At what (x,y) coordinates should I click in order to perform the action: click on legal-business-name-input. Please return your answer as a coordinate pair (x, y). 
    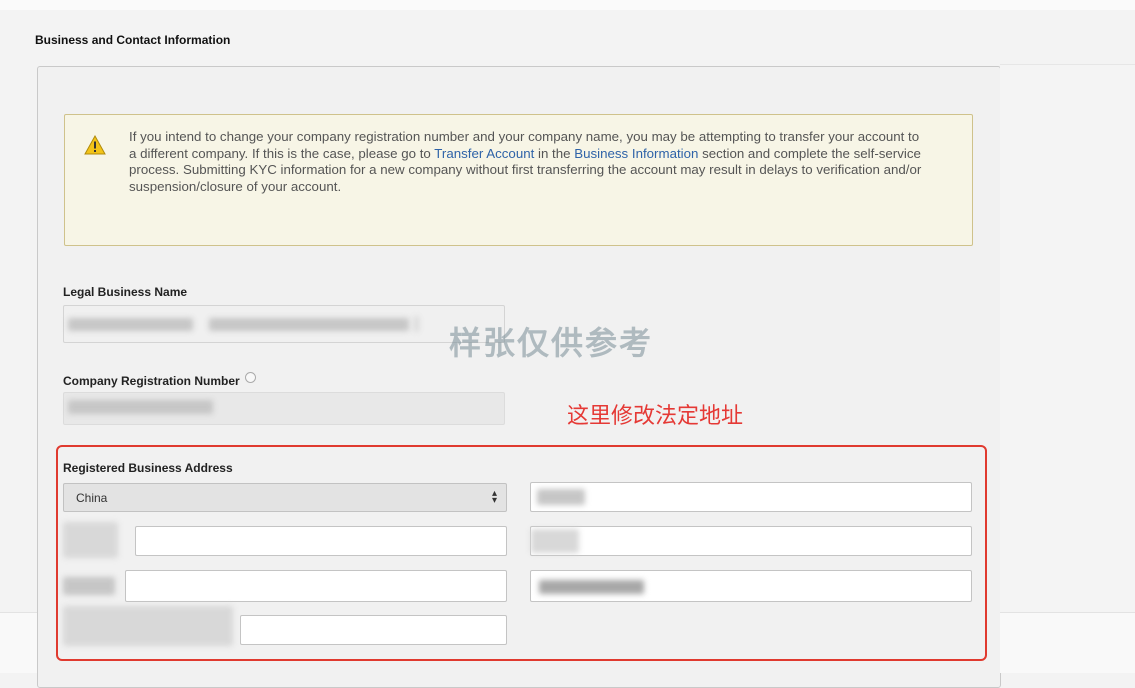
    Looking at the image, I should click on (284, 324).